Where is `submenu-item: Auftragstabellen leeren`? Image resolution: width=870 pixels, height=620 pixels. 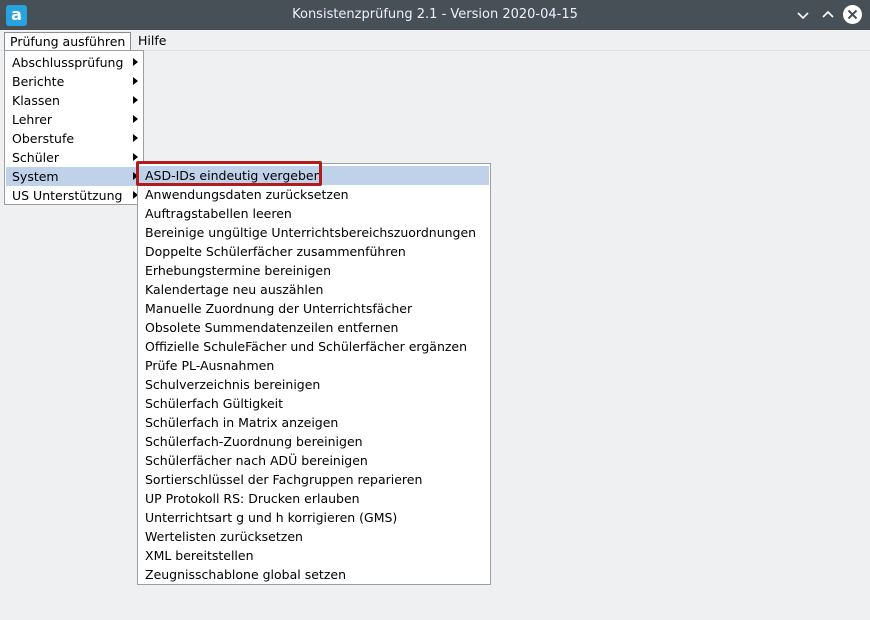 submenu-item: Auftragstabellen leeren is located at coordinates (314, 213).